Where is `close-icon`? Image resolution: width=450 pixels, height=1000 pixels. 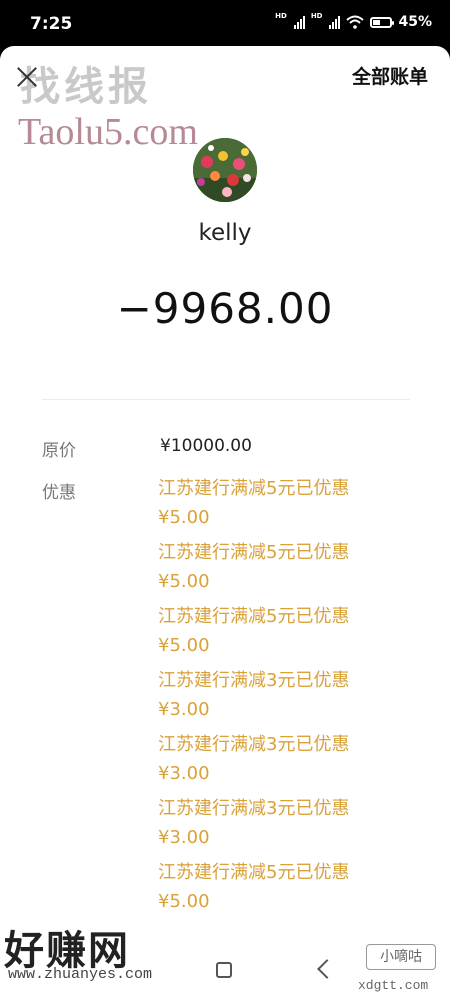 close-icon is located at coordinates (27, 77).